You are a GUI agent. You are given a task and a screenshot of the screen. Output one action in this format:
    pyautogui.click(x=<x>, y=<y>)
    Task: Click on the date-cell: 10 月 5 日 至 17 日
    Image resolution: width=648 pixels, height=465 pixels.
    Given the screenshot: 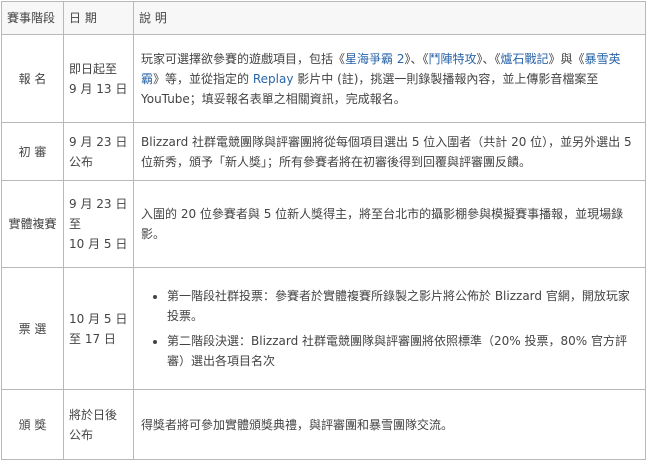 What is the action you would take?
    pyautogui.click(x=98, y=328)
    